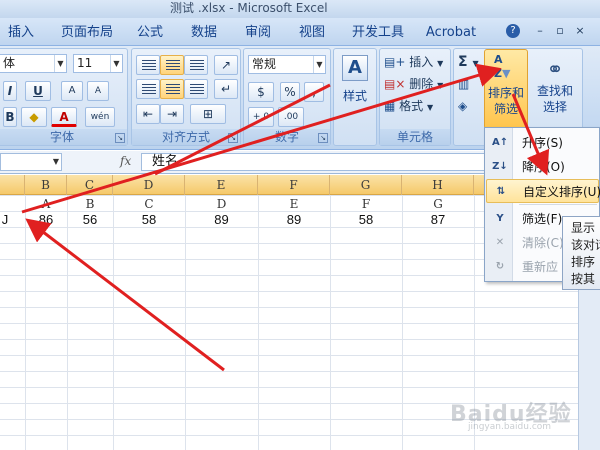 Image resolution: width=600 pixels, height=450 pixels. What do you see at coordinates (149, 204) in the screenshot?
I see `table-cell: C` at bounding box center [149, 204].